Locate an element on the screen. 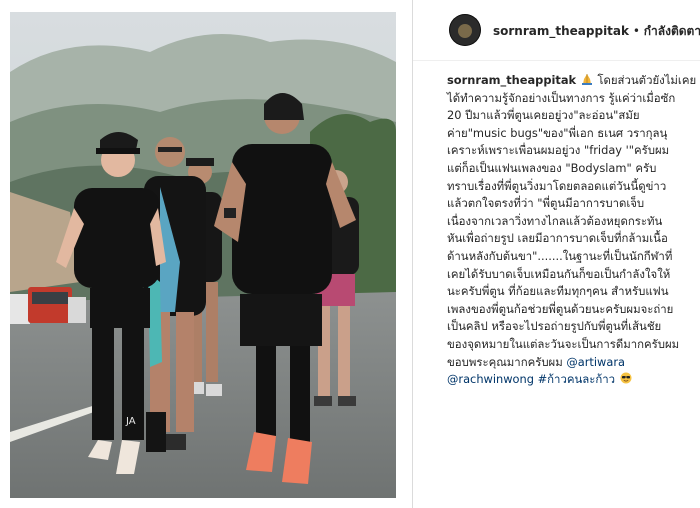 This screenshot has width=700, height=508. post-header: sornram_theappitak • กำลังติดตาม is located at coordinates (556, 30).